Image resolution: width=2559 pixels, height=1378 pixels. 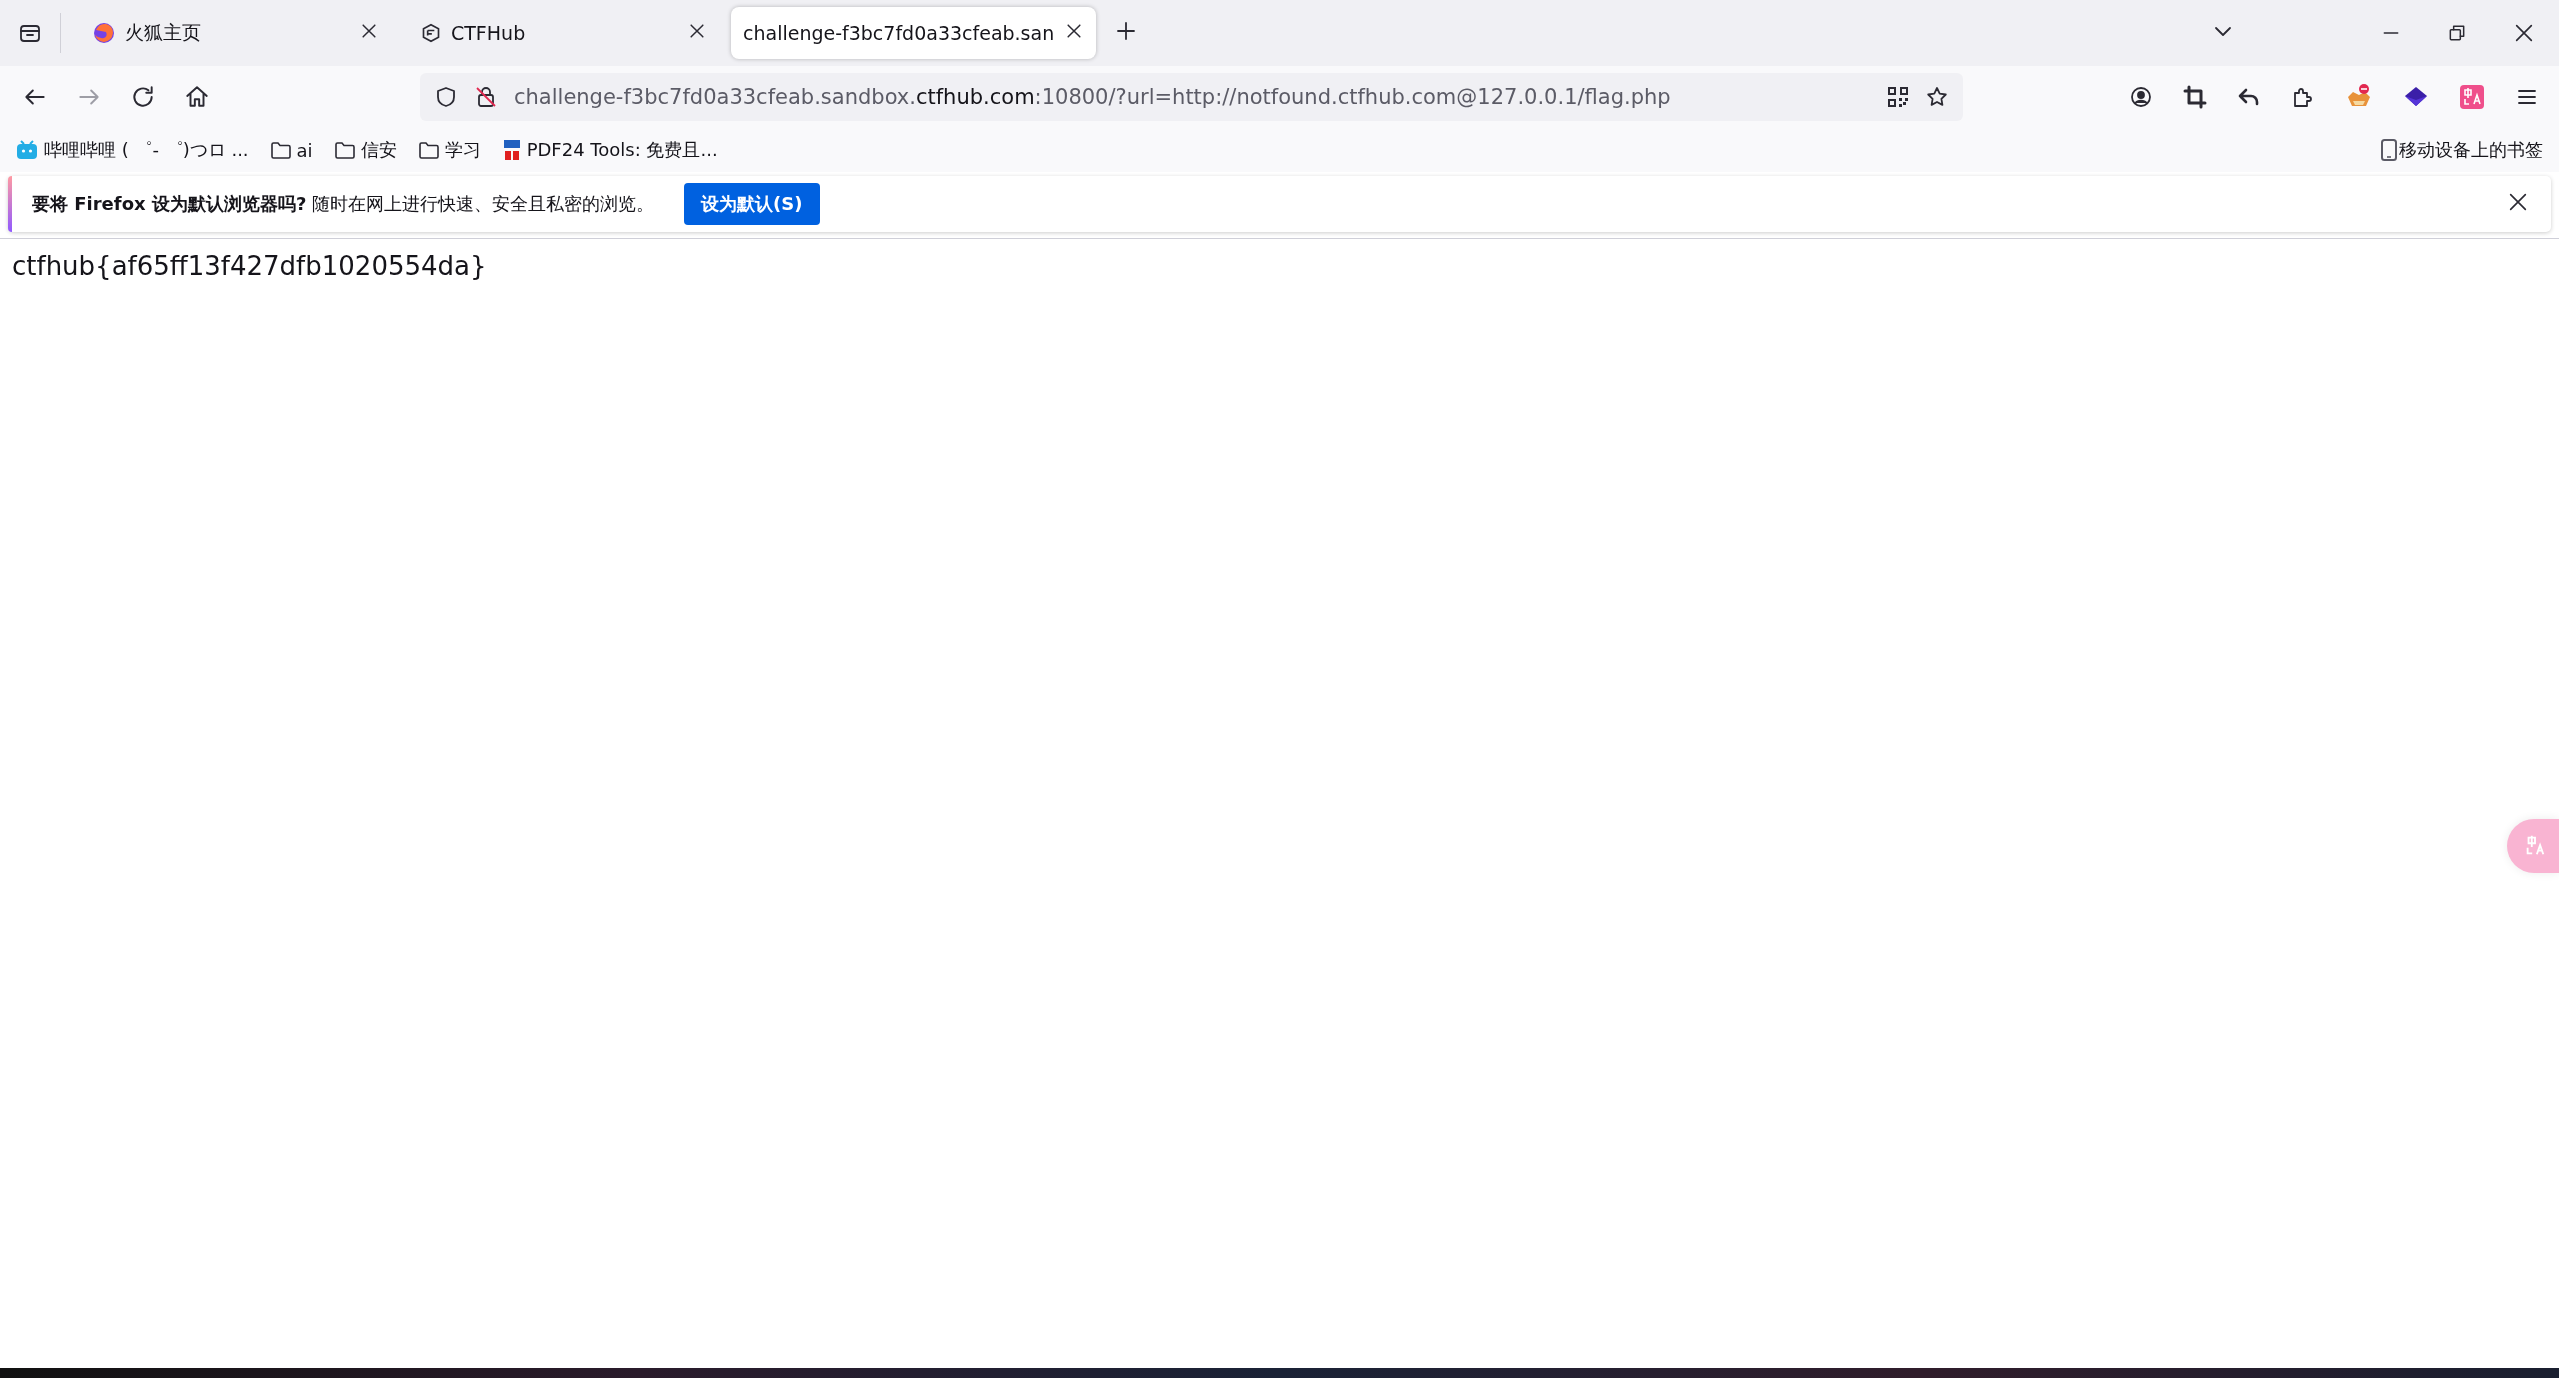 What do you see at coordinates (1898, 97) in the screenshot?
I see `qr-code-icon` at bounding box center [1898, 97].